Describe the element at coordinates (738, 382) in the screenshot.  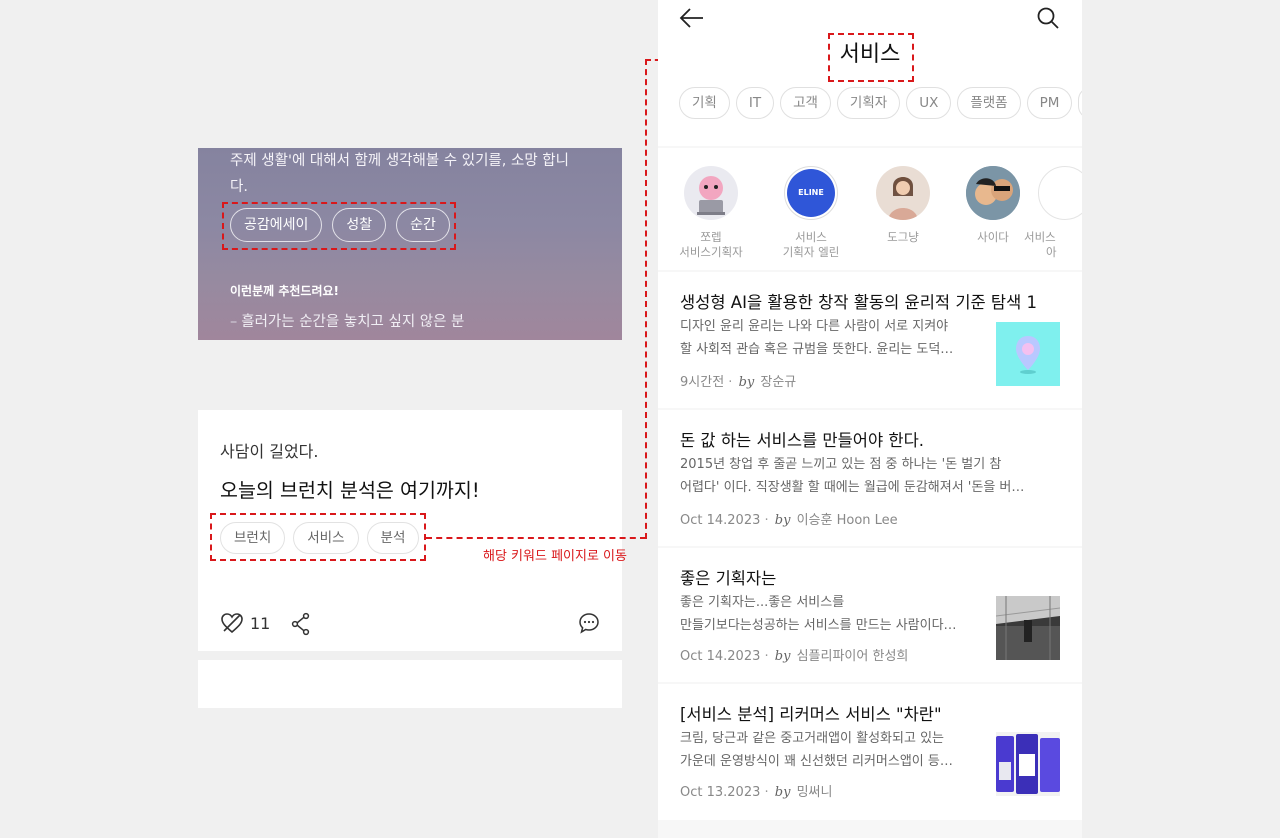
I see `article-item-meta: 9시간전 · by 장순규` at that location.